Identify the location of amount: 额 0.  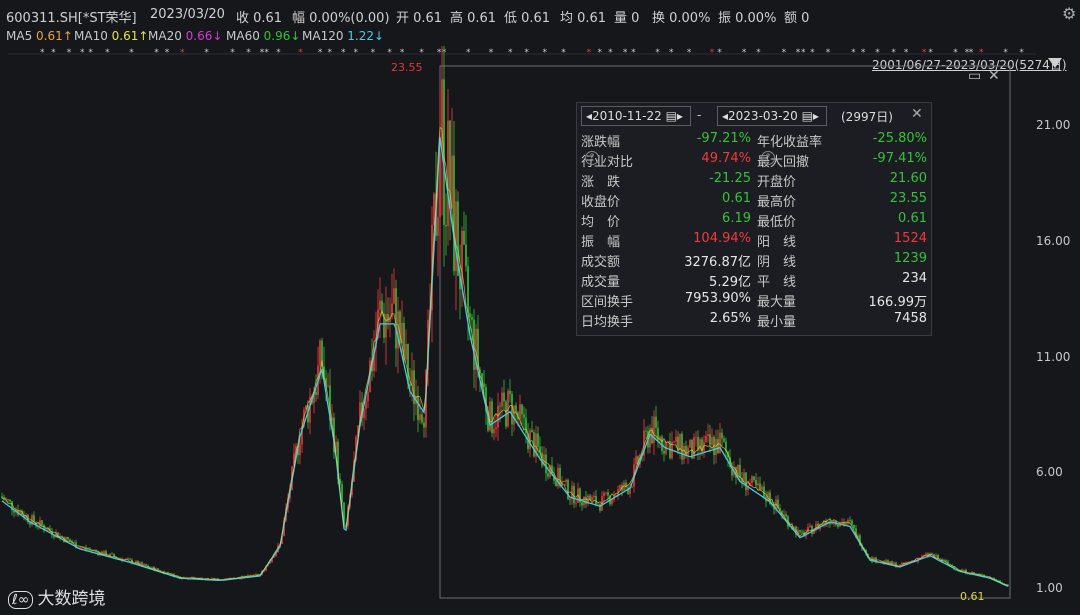
(797, 18).